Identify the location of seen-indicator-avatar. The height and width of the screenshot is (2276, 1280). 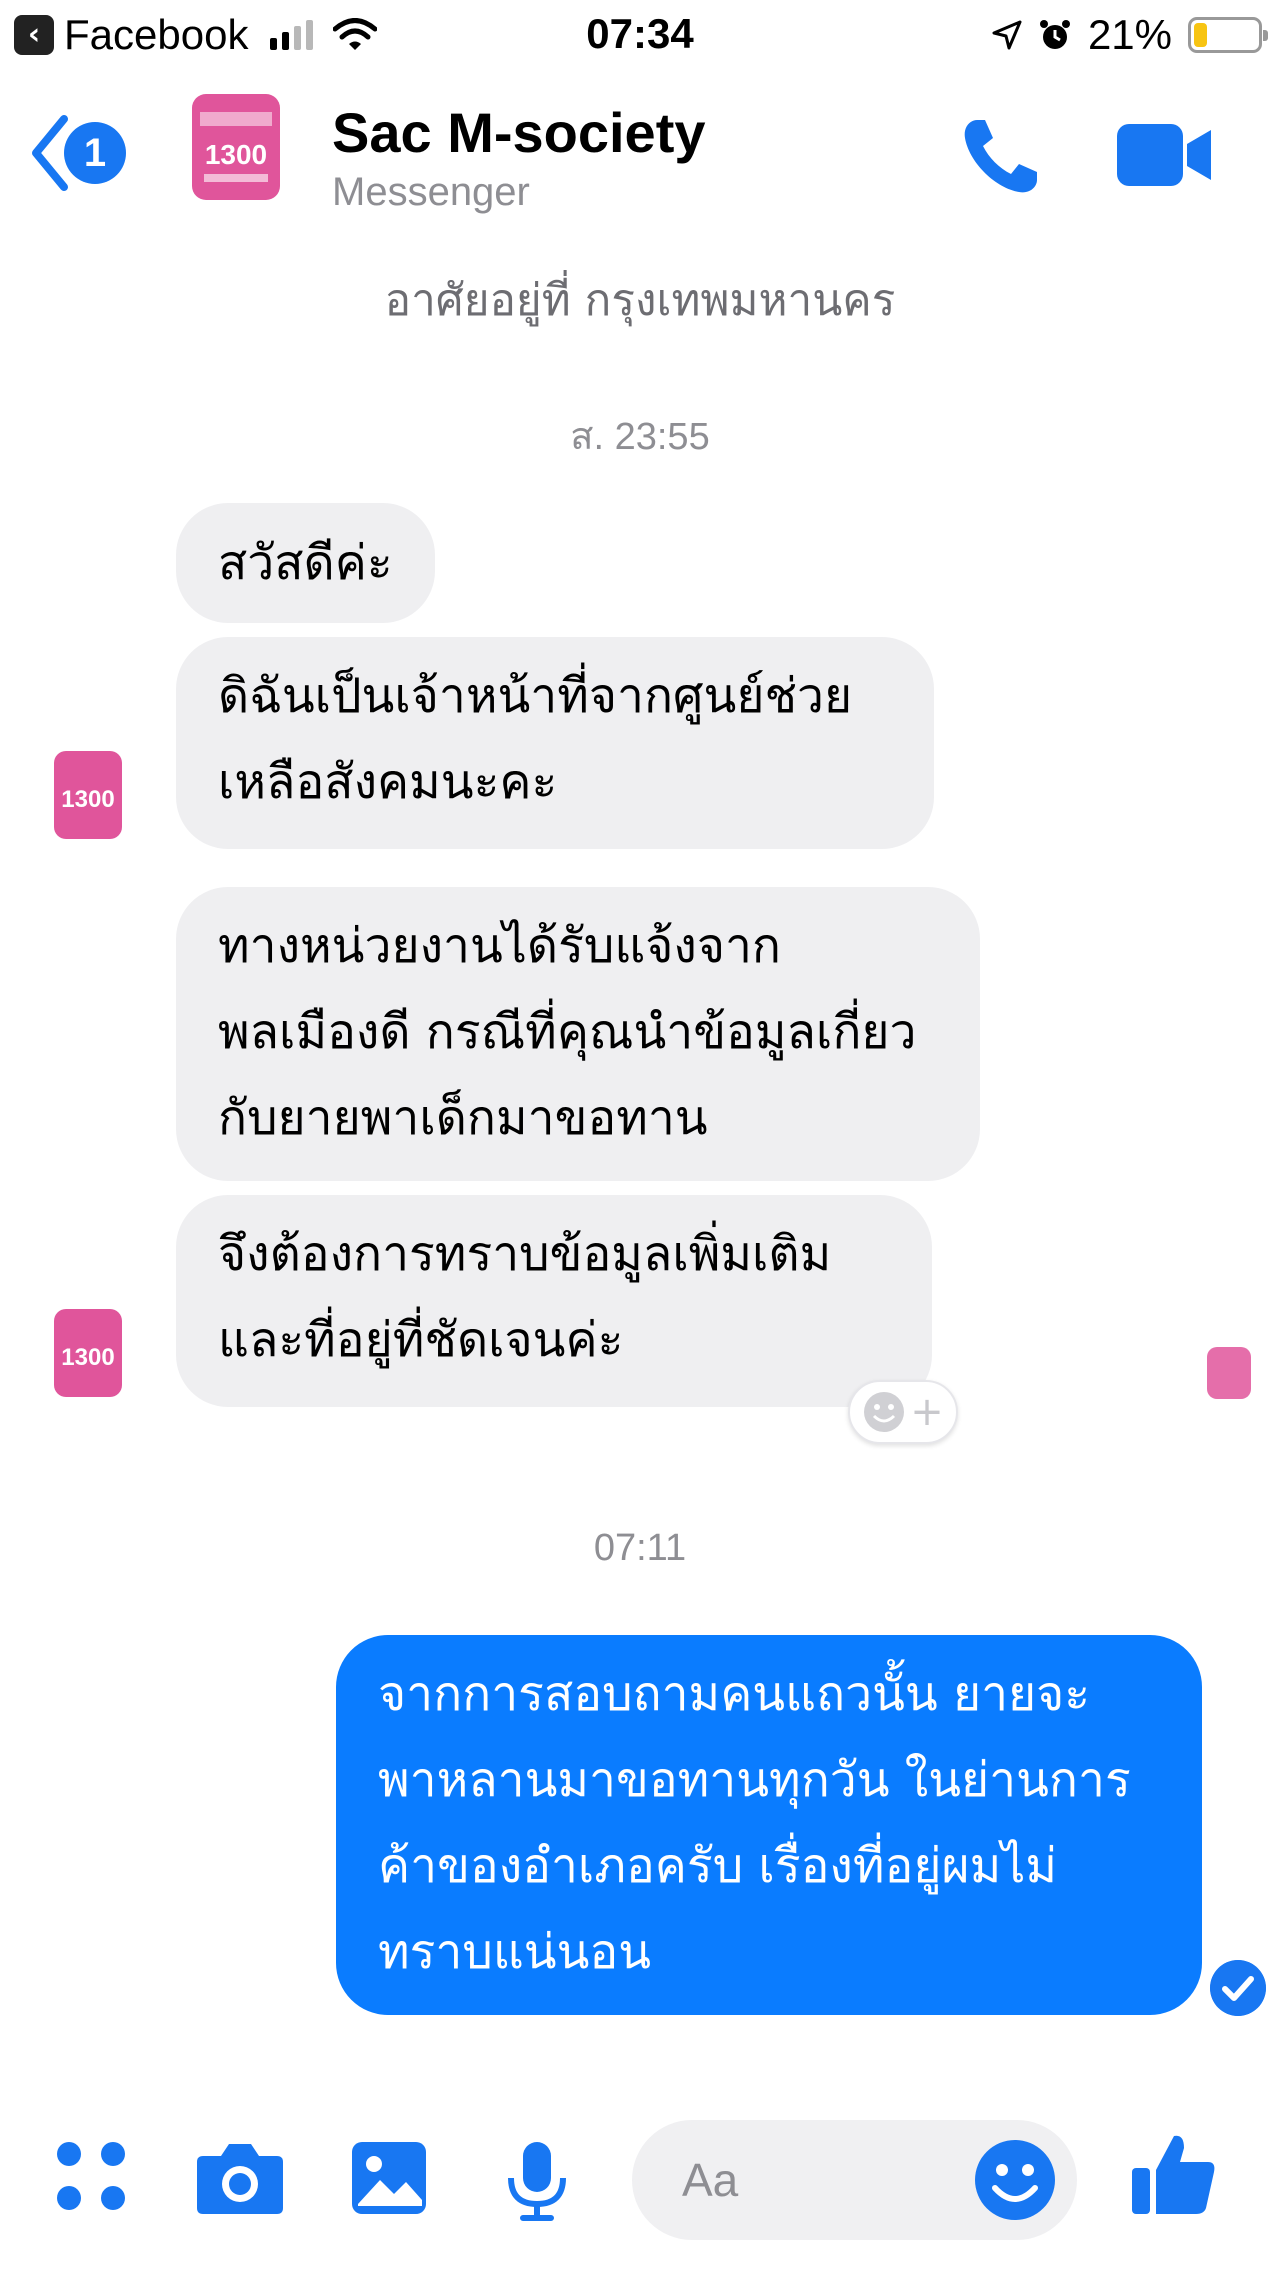
(1229, 1373).